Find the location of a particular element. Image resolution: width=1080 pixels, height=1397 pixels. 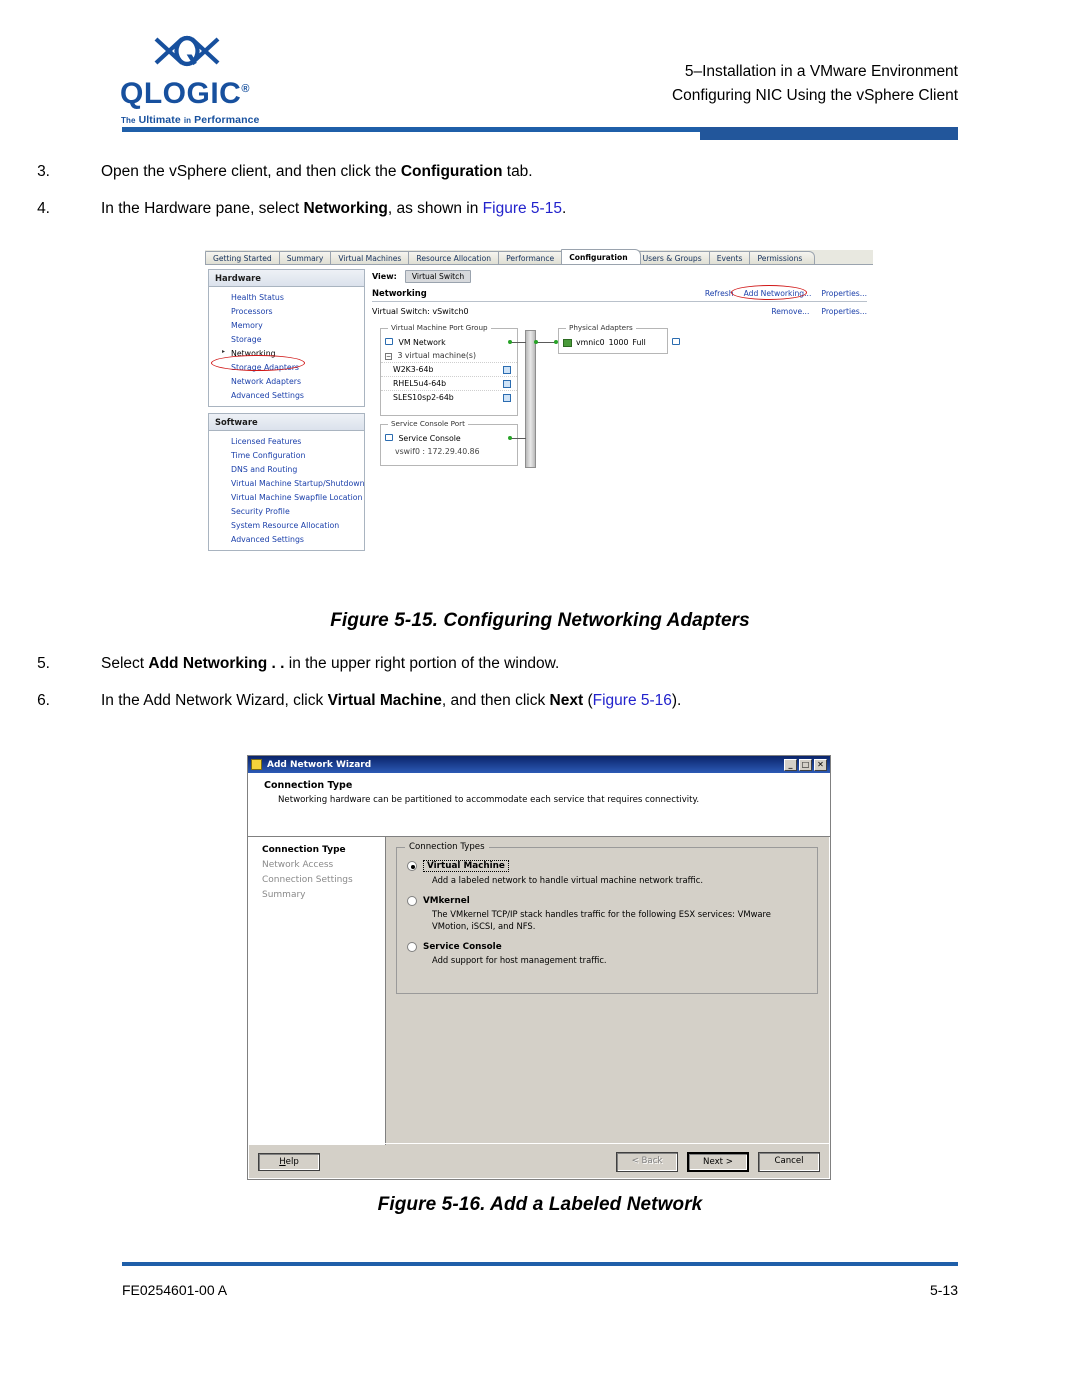

hardware-item-network-adapters: Network Adapters is located at coordinates (286, 381).